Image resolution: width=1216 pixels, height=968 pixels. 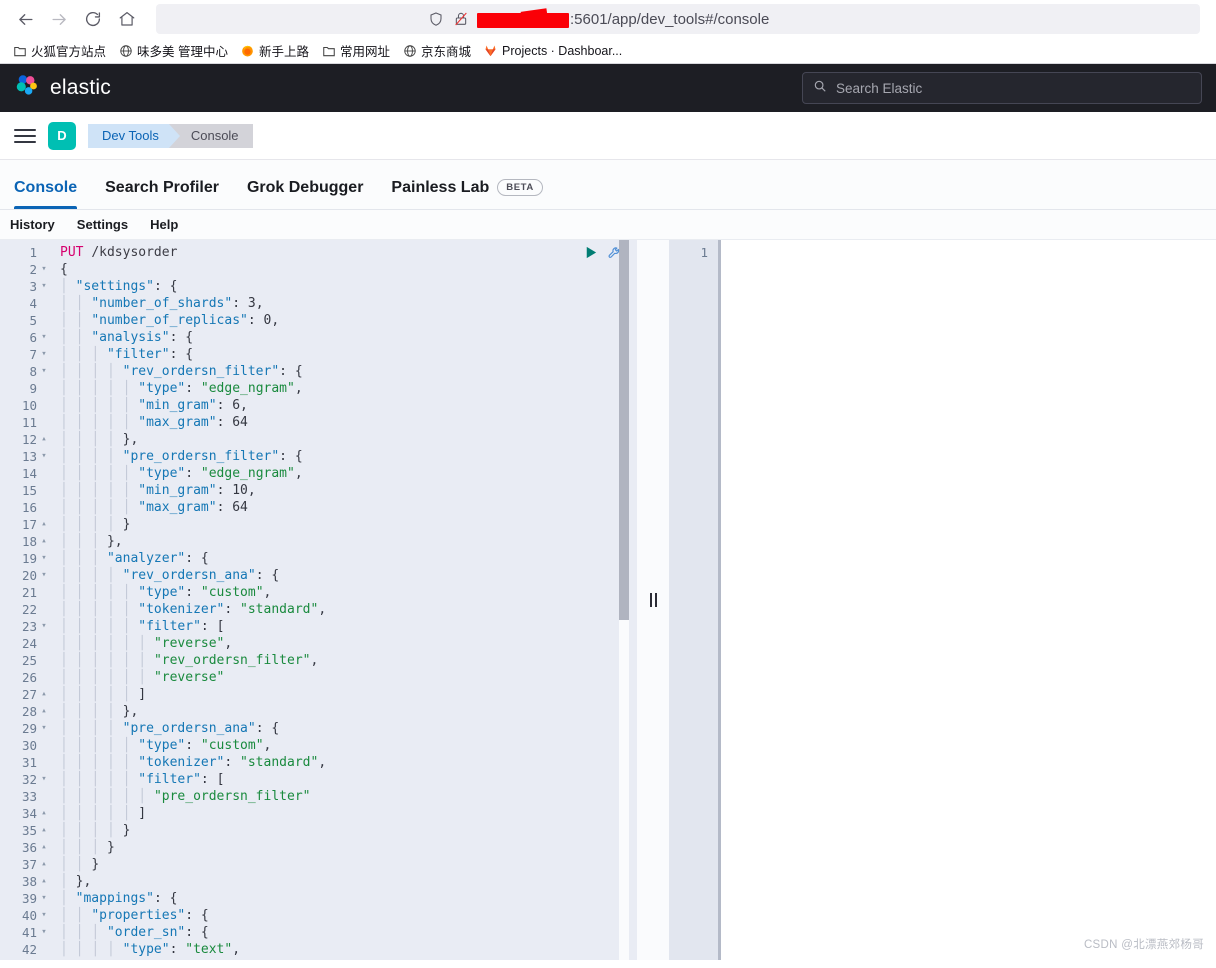 I want to click on code-line: │ │ │ "filter": {, so click(x=344, y=354).